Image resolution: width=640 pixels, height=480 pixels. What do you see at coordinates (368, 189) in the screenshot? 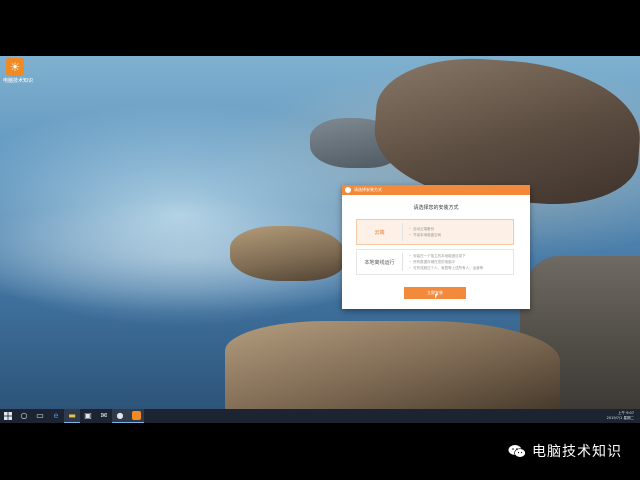
I see `dialog-title: 请选择安装方式` at bounding box center [368, 189].